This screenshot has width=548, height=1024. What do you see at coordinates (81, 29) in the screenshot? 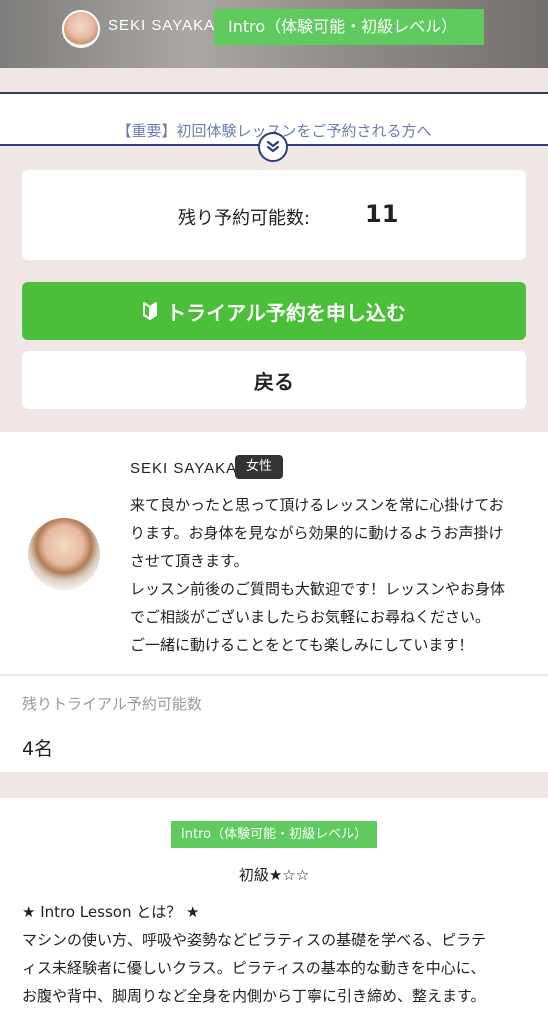
I see `hero-avatar` at bounding box center [81, 29].